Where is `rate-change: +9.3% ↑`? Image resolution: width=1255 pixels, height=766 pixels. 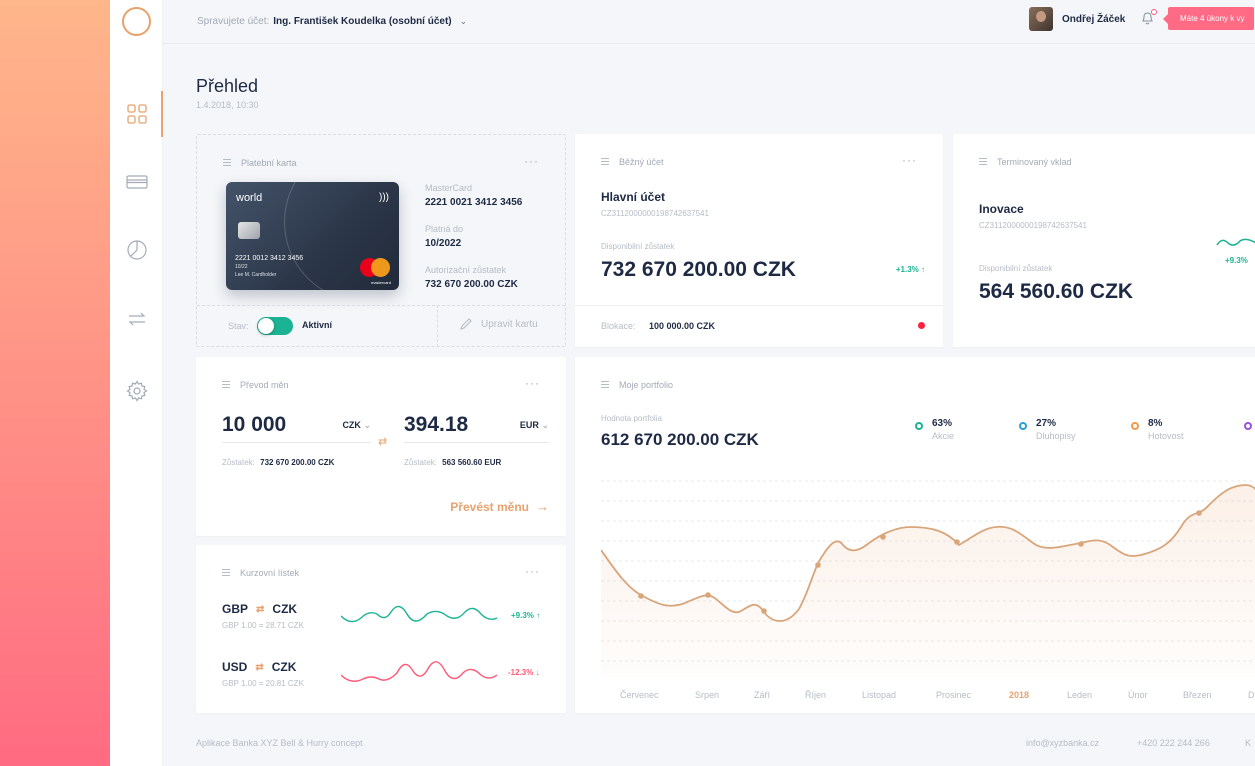
rate-change: +9.3% ↑ is located at coordinates (526, 615).